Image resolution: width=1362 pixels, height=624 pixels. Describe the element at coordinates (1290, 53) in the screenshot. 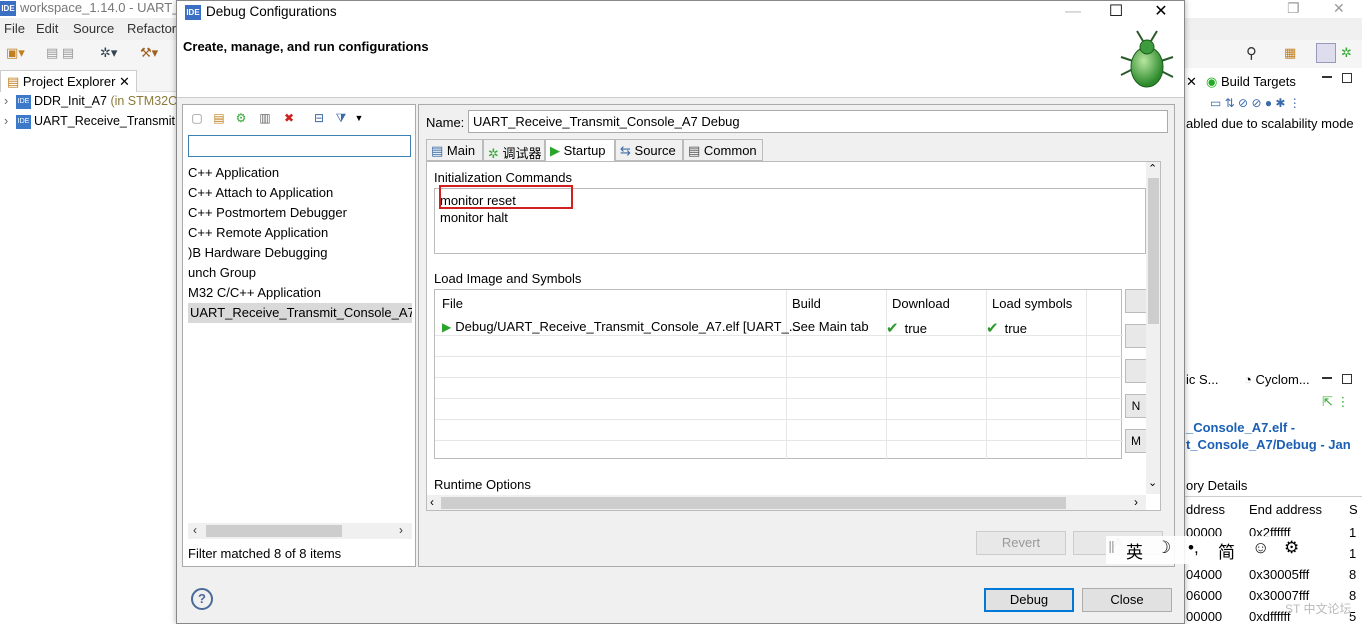

I see `perspective-icon: ▦` at that location.